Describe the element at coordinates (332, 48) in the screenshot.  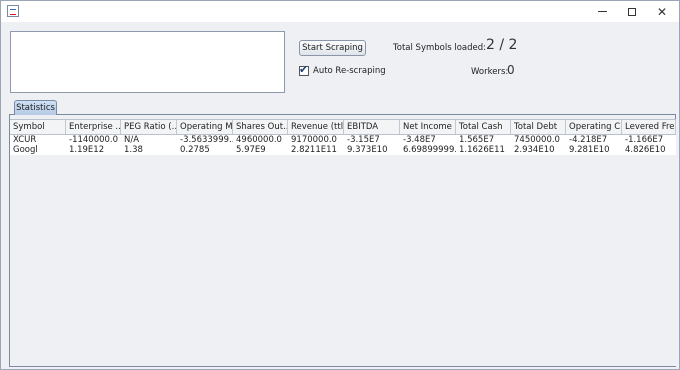
I see `start-scraping-button: Start Scraping` at that location.